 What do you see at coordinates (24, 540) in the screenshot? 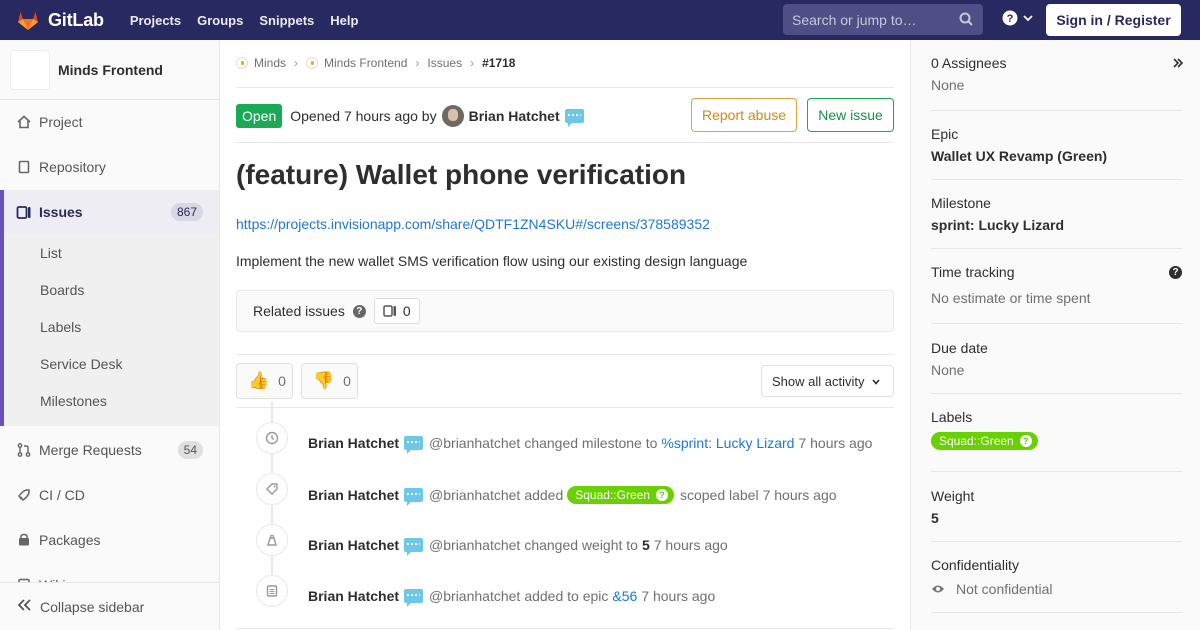
I see `package-icon` at bounding box center [24, 540].